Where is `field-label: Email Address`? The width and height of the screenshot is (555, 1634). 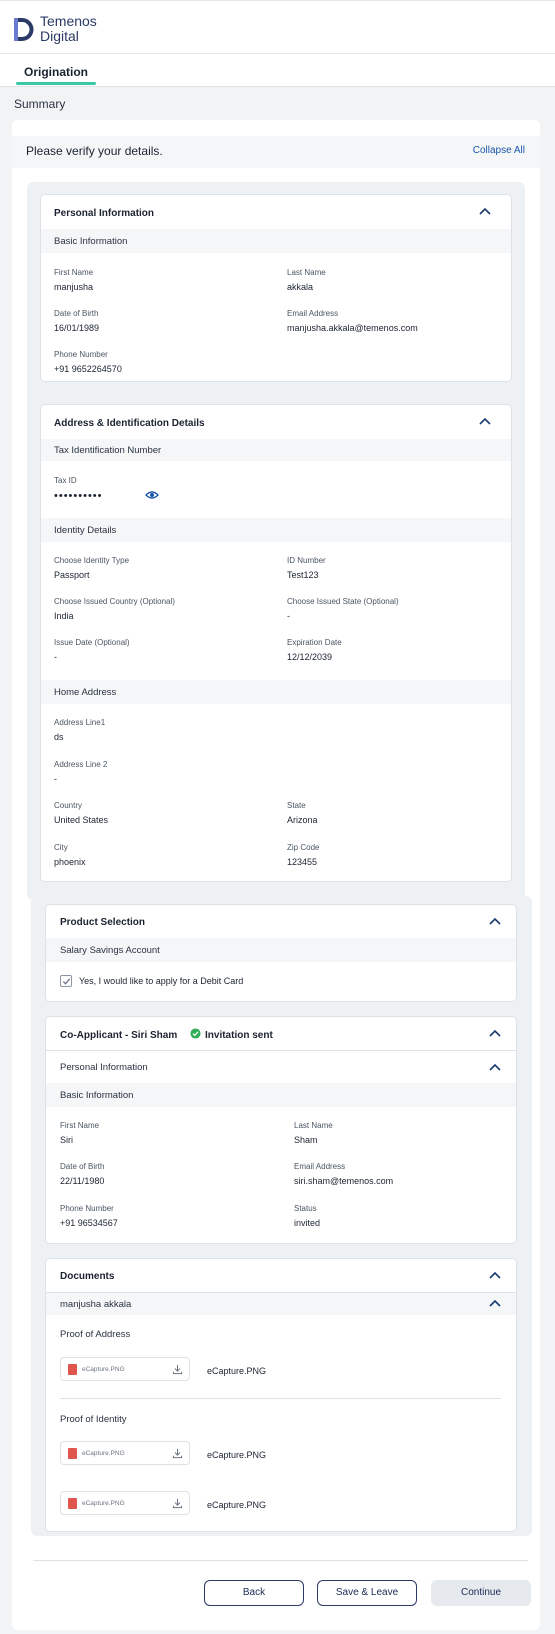
field-label: Email Address is located at coordinates (320, 1166).